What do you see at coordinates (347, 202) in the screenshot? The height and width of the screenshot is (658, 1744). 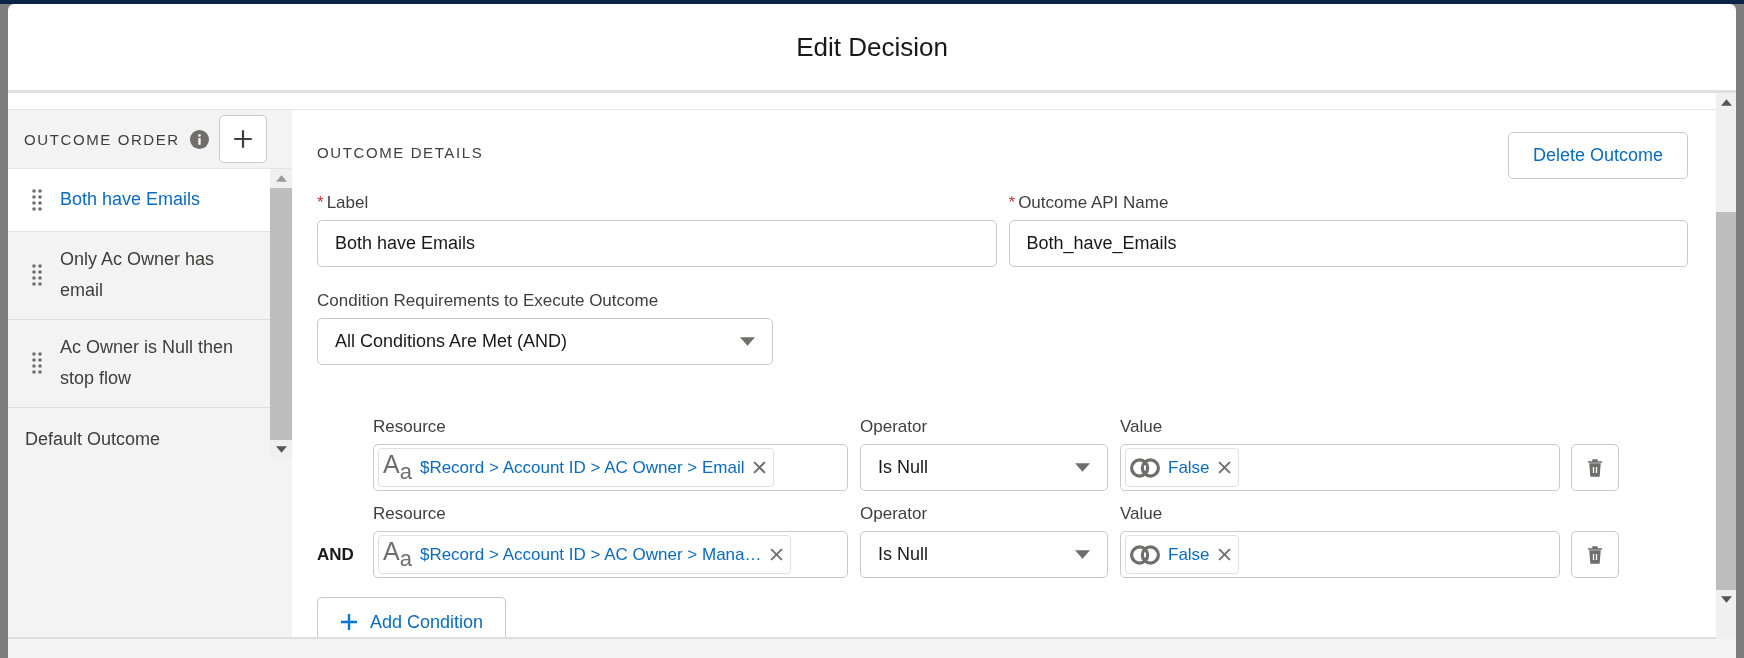 I see `field-label: Label` at bounding box center [347, 202].